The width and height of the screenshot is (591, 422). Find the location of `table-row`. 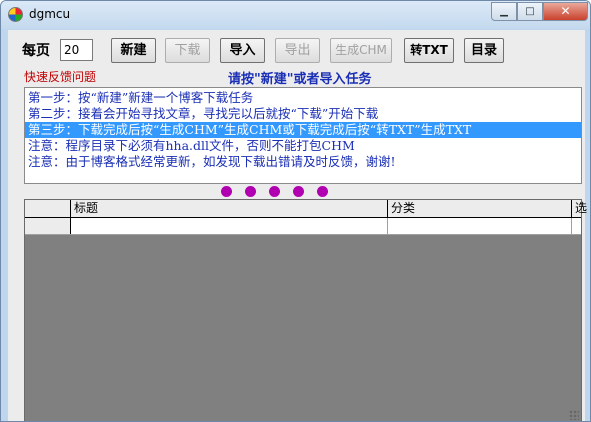

table-row is located at coordinates (303, 226).